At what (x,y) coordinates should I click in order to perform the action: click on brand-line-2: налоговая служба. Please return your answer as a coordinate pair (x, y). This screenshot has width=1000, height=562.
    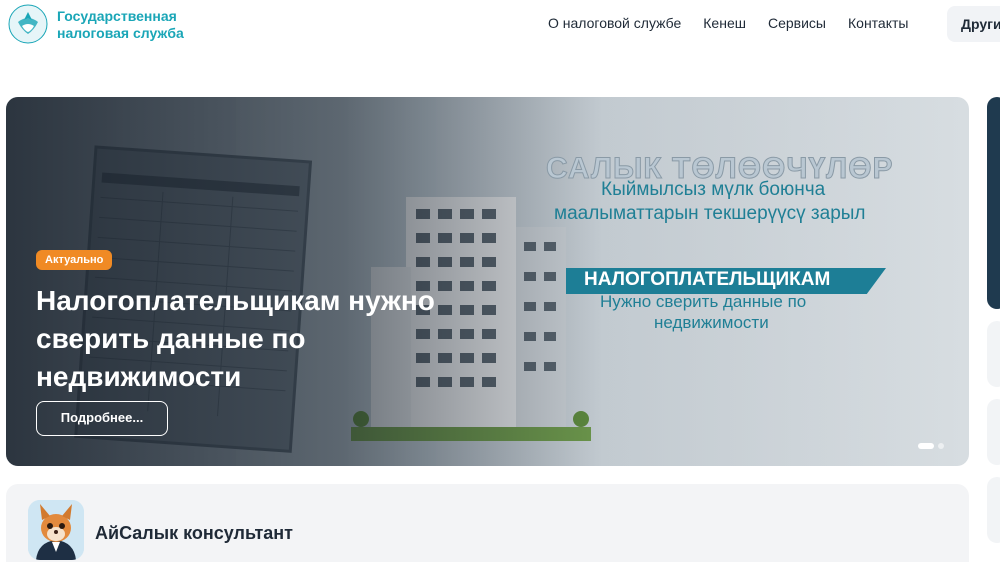
    Looking at the image, I should click on (120, 33).